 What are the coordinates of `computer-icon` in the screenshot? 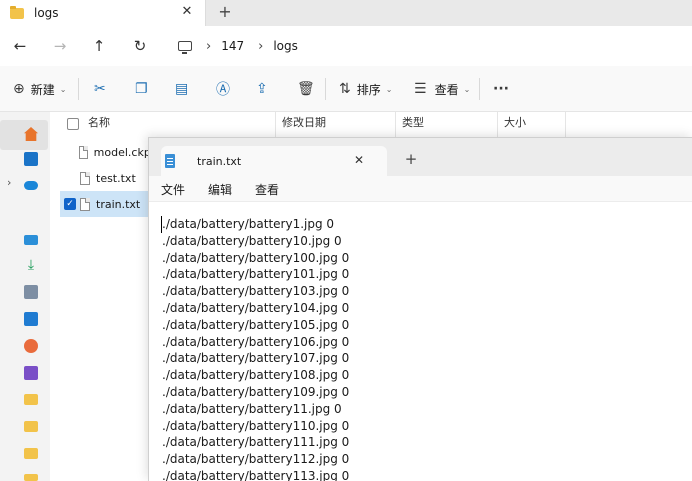 It's located at (185, 47).